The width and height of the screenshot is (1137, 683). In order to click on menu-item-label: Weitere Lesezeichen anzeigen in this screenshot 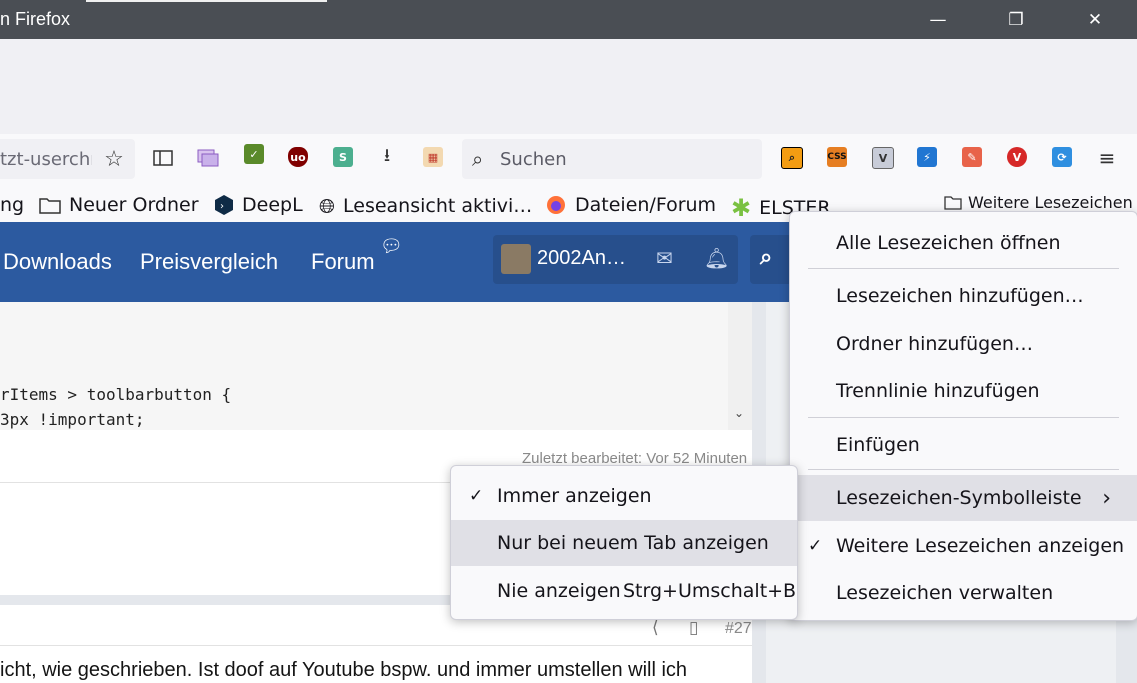, I will do `click(980, 546)`.